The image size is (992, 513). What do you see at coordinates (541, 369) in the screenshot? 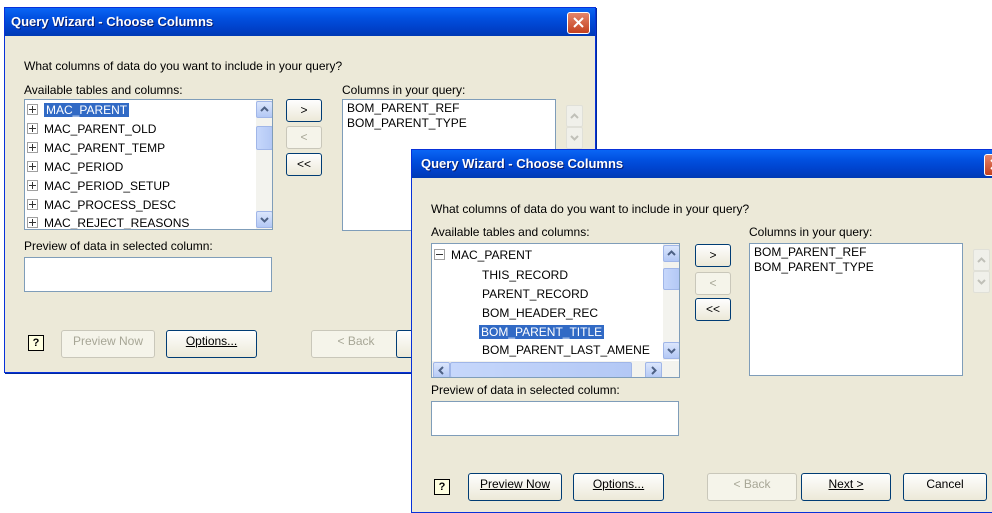
I see `horizontal-scroll-thumb` at bounding box center [541, 369].